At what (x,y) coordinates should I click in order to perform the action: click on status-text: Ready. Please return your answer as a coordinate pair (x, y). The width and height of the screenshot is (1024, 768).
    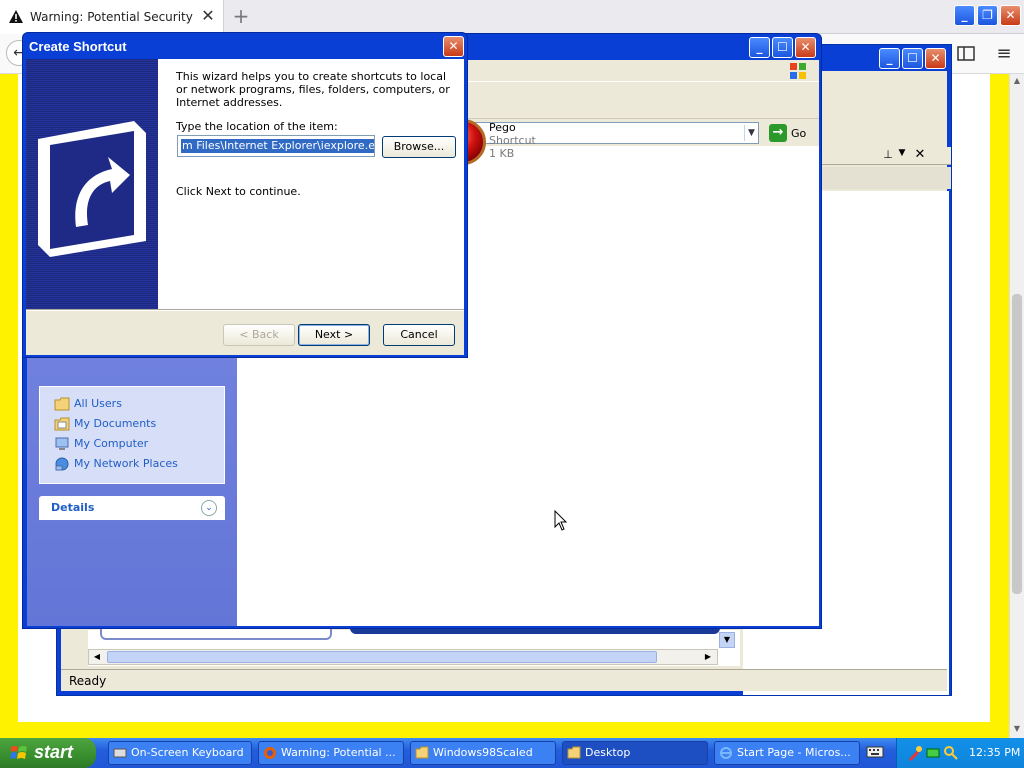
    Looking at the image, I should click on (88, 681).